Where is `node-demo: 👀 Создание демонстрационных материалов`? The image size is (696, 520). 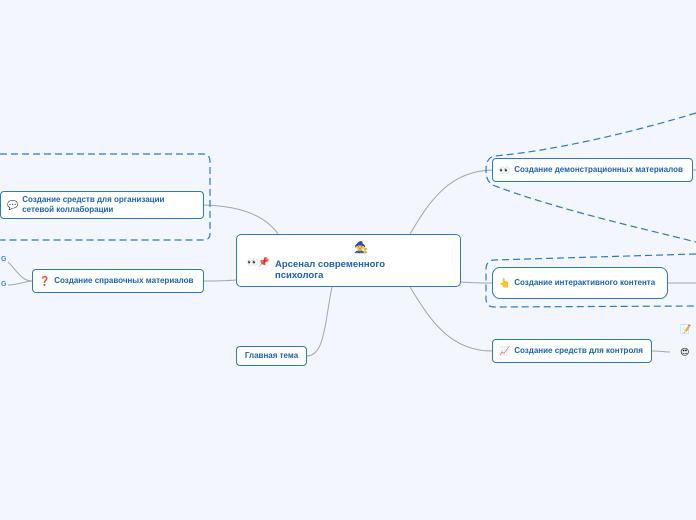 node-demo: 👀 Создание демонстрационных материалов is located at coordinates (592, 170).